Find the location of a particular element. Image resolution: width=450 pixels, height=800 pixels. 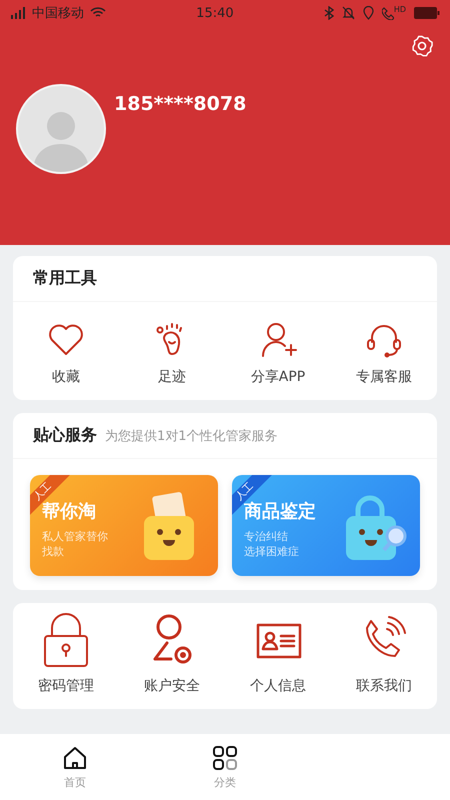

account-item: 个人信息 is located at coordinates (278, 653).